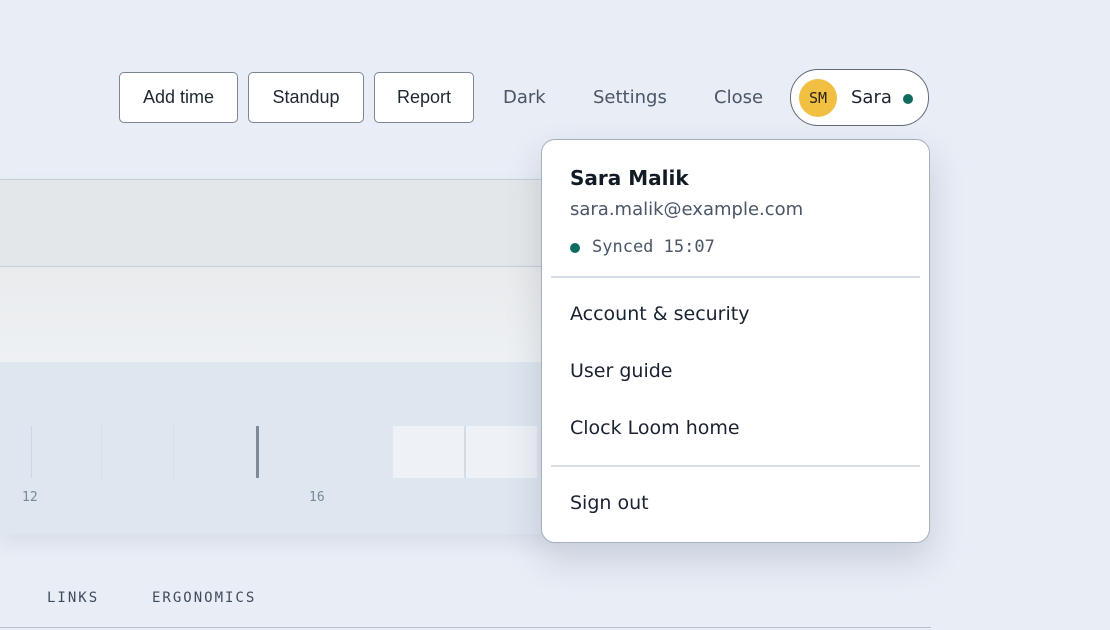  I want to click on close-link: Close, so click(738, 97).